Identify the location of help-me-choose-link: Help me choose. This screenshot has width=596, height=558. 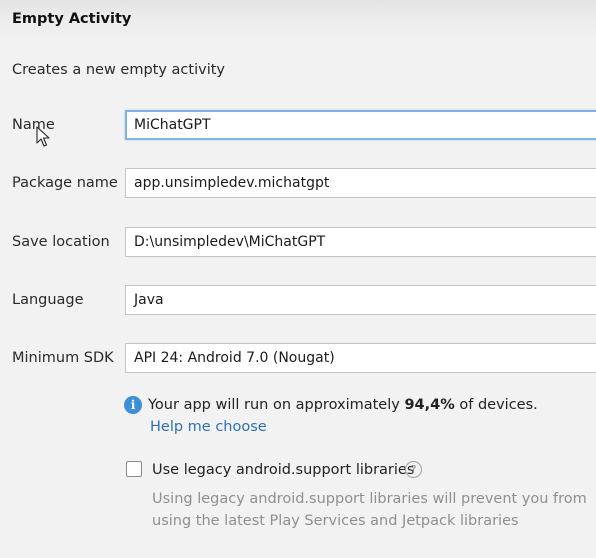
(208, 427).